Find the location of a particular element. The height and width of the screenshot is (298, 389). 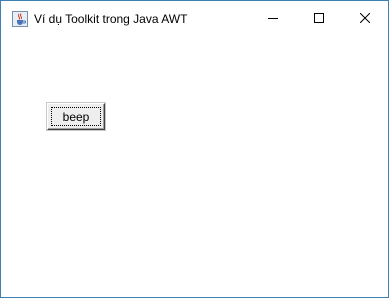

beep-button: beep is located at coordinates (76, 116).